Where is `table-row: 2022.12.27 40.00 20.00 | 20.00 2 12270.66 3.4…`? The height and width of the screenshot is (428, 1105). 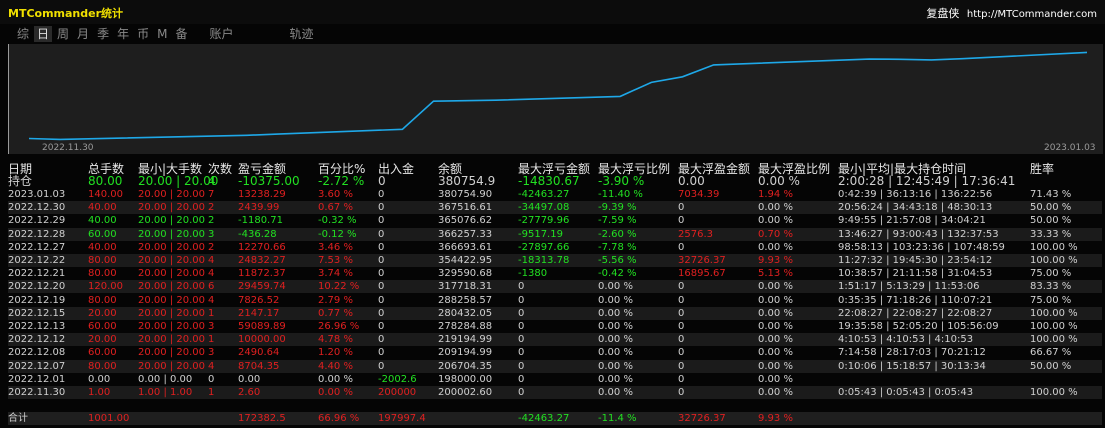 table-row: 2022.12.27 40.00 20.00 | 20.00 2 12270.66 3.4… is located at coordinates (555, 247).